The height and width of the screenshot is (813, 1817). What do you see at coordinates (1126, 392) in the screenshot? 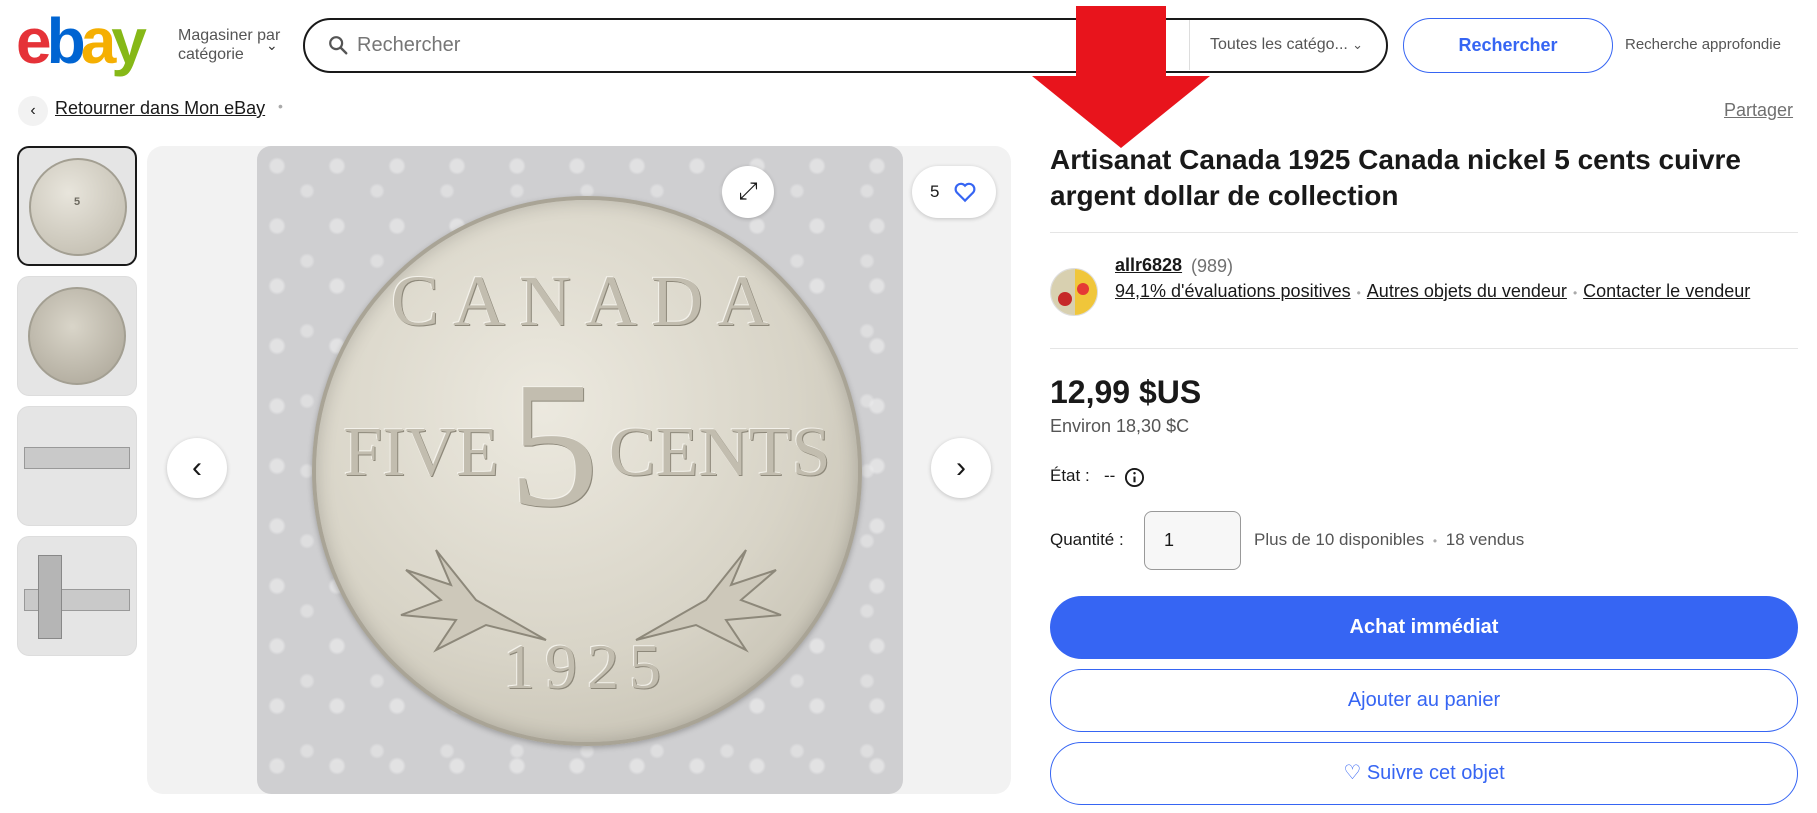
I see `price: 12,99 $US` at bounding box center [1126, 392].